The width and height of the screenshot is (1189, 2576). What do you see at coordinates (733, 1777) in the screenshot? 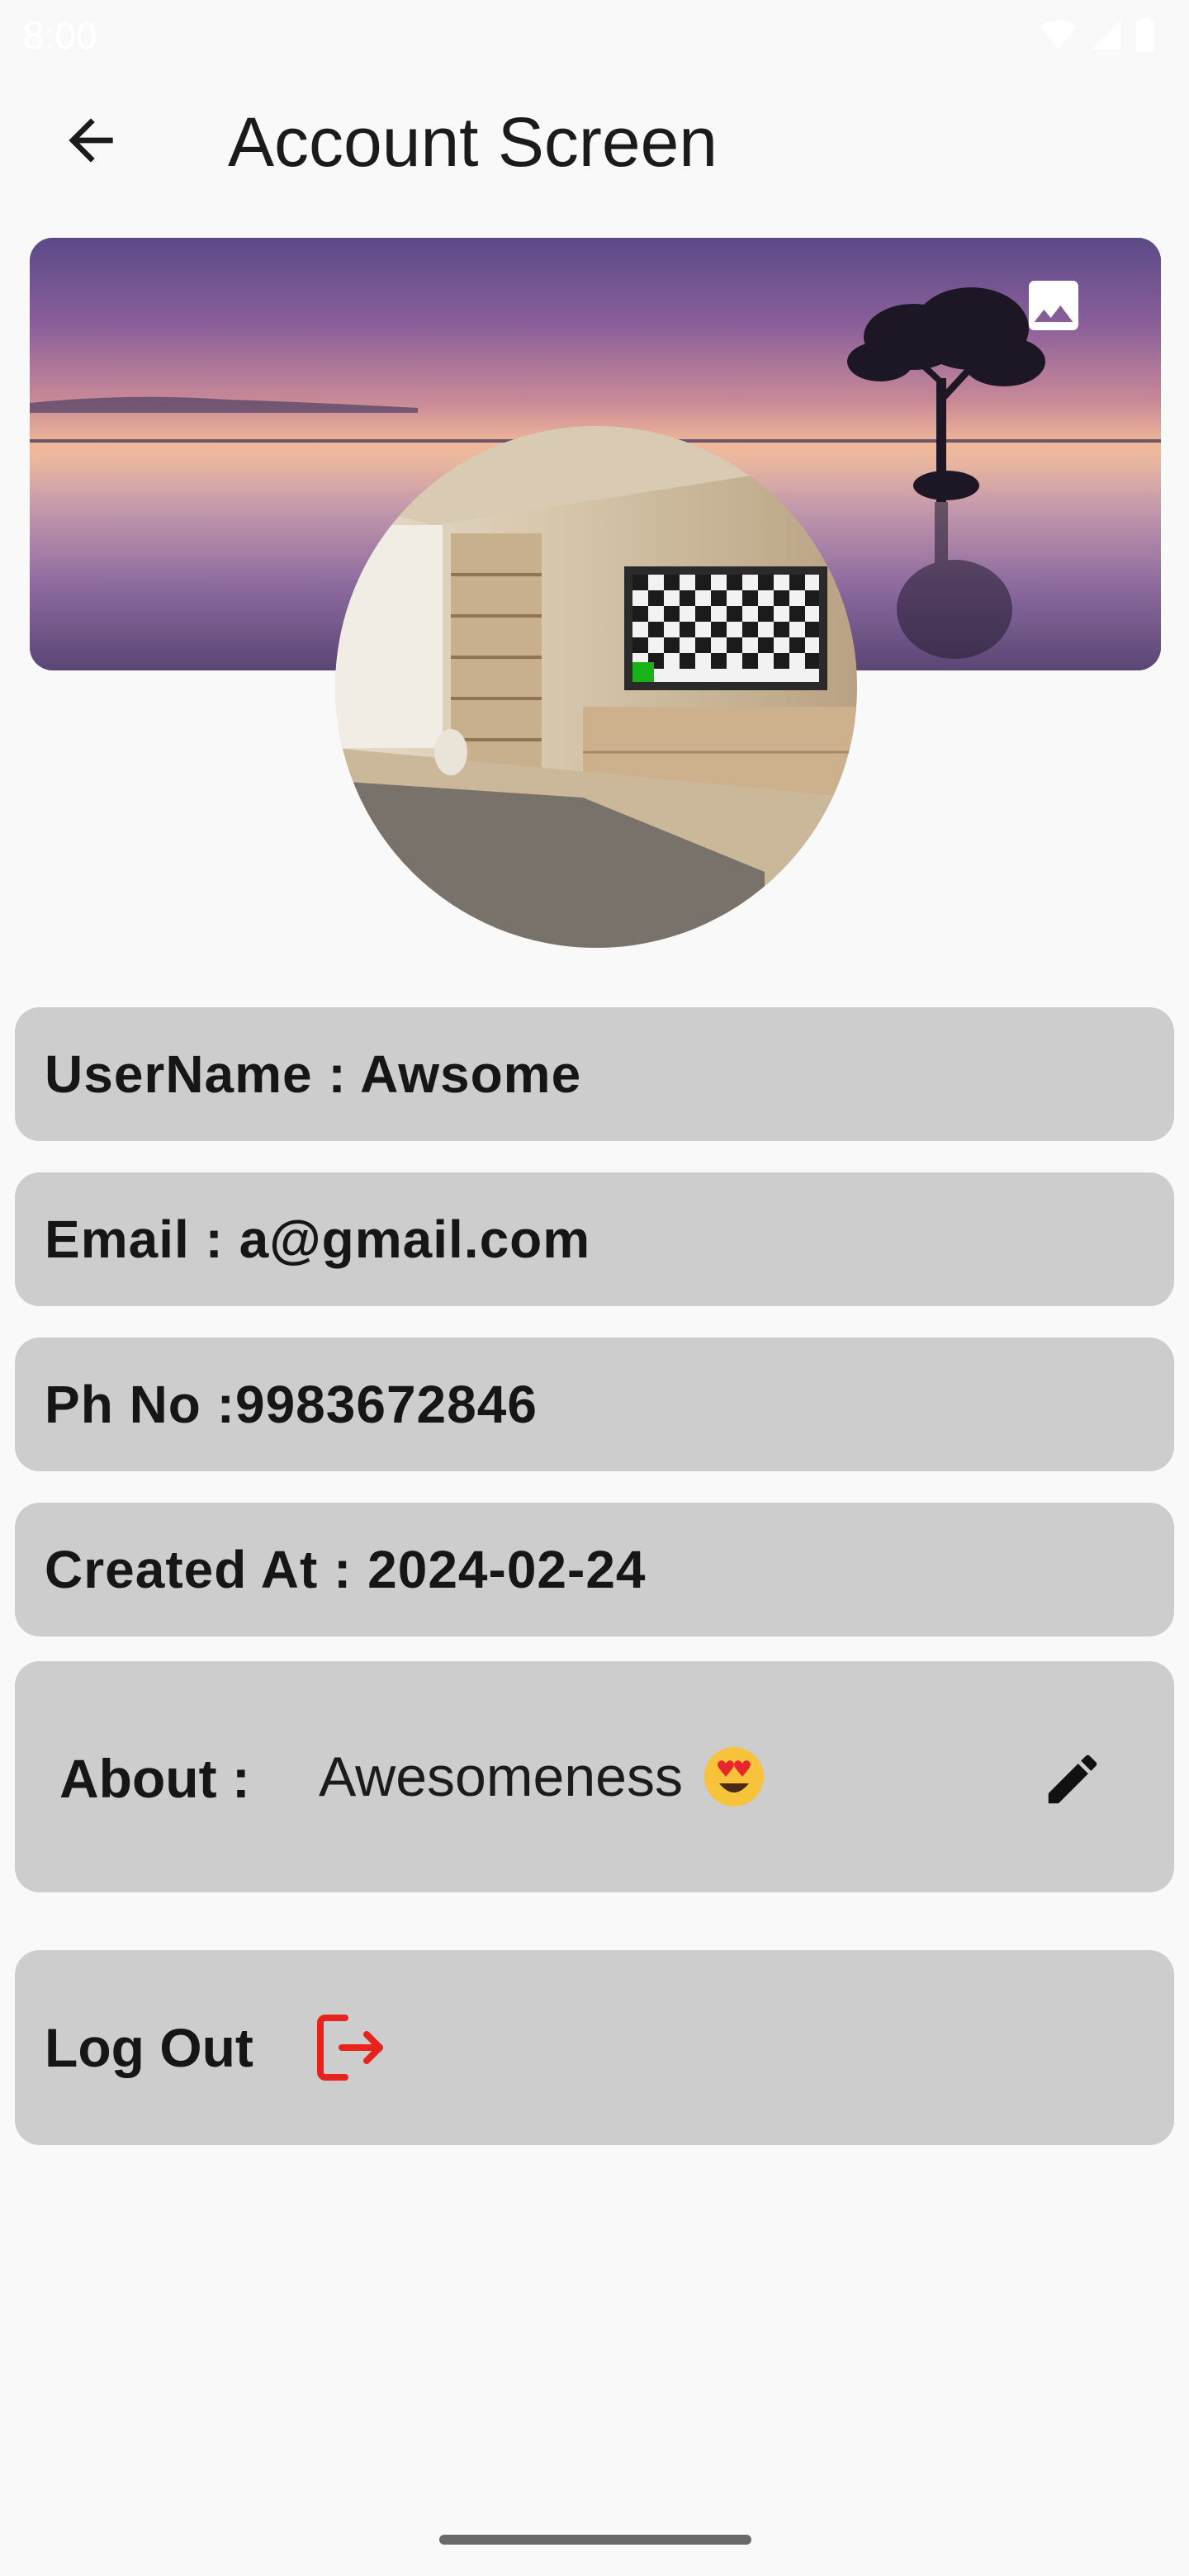
I see `heart-eyes-emoji` at bounding box center [733, 1777].